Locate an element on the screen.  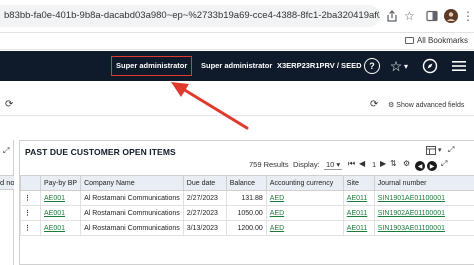
menu-icon is located at coordinates (459, 66).